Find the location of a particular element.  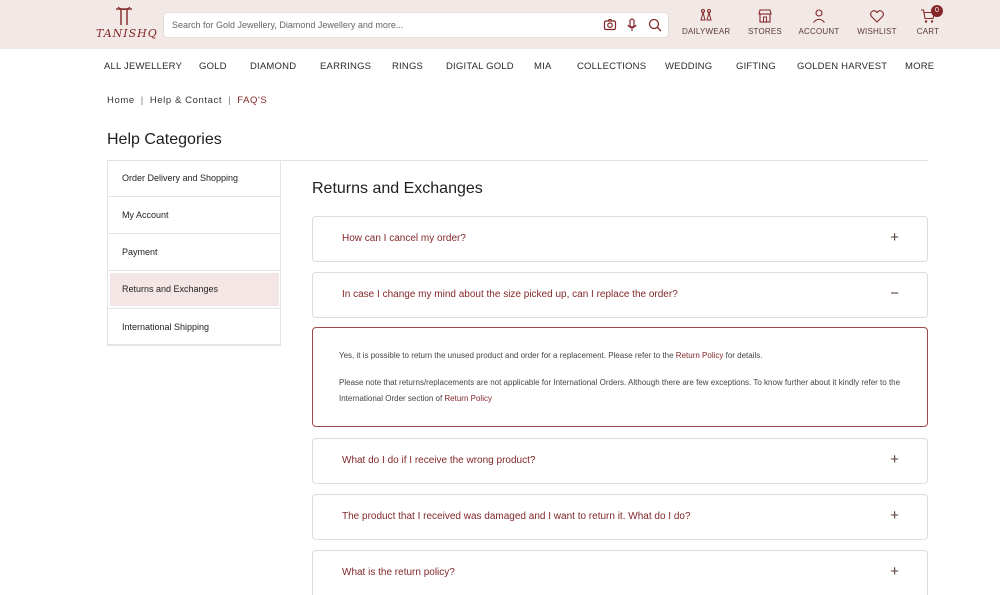

earring-icon is located at coordinates (706, 15).